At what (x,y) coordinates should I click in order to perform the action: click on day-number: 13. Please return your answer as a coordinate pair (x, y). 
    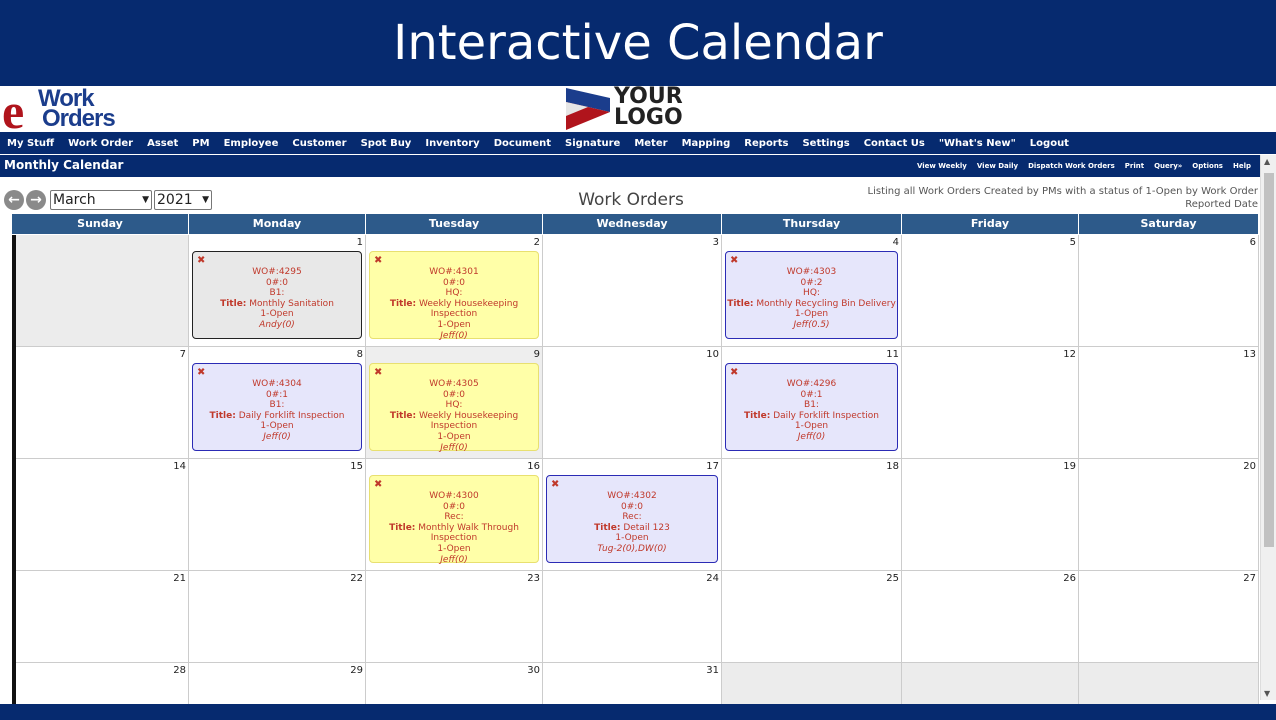
    Looking at the image, I should click on (1249, 354).